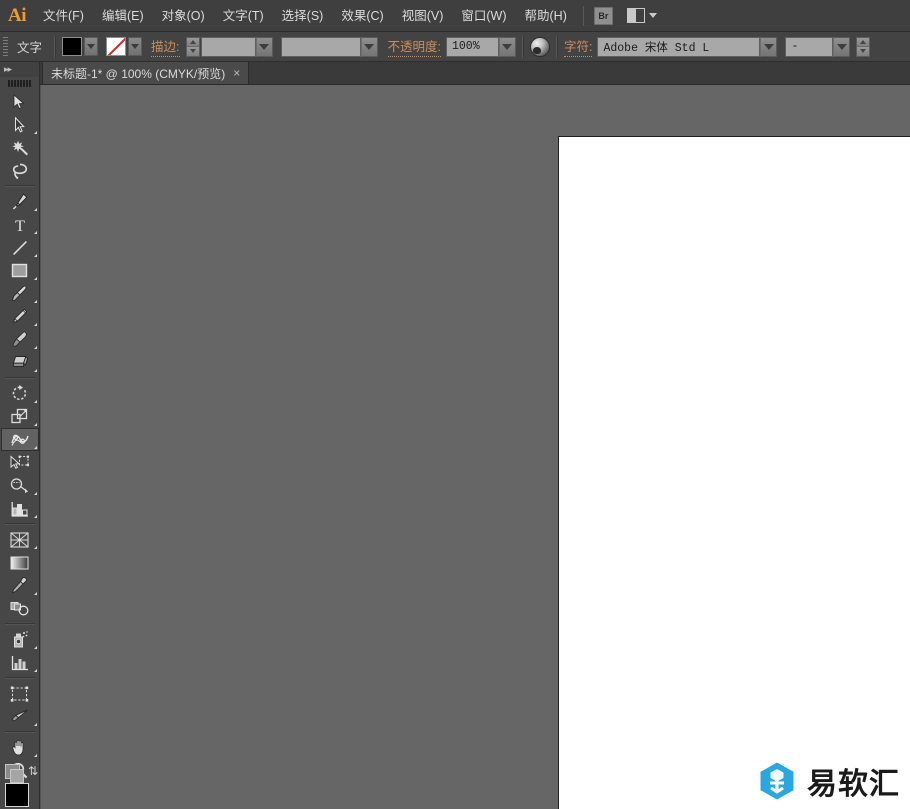 This screenshot has height=809, width=910. I want to click on menu-help: 帮助(H), so click(546, 16).